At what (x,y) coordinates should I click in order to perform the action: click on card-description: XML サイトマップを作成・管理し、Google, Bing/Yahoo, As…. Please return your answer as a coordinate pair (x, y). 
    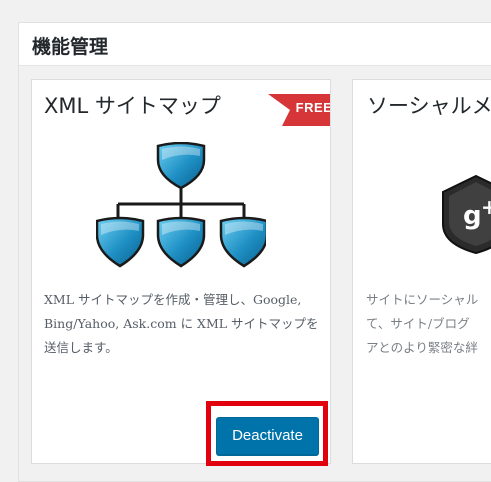
    Looking at the image, I should click on (181, 323).